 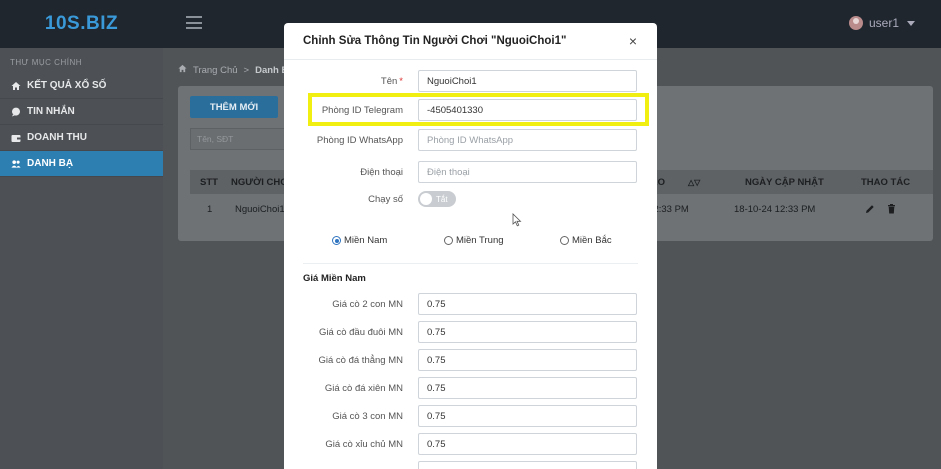 I want to click on close-icon: ×, so click(x=633, y=41).